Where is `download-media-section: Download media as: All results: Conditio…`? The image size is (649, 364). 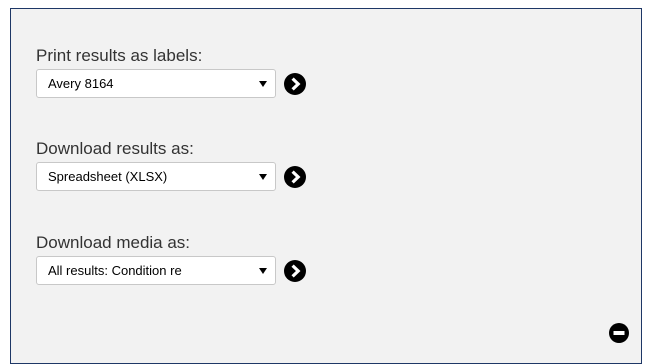
download-media-section: Download media as: All results: Conditio… is located at coordinates (171, 259).